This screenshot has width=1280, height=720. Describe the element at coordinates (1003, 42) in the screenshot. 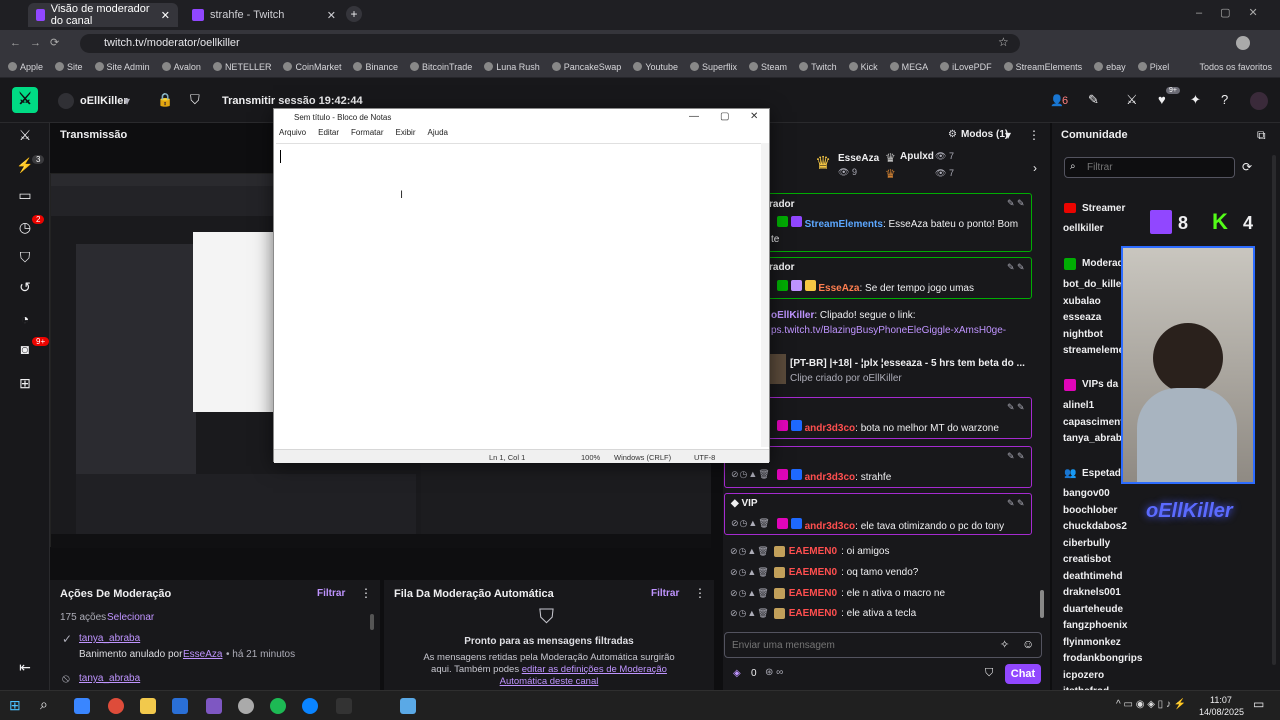

I see `star-icon: ☆` at that location.